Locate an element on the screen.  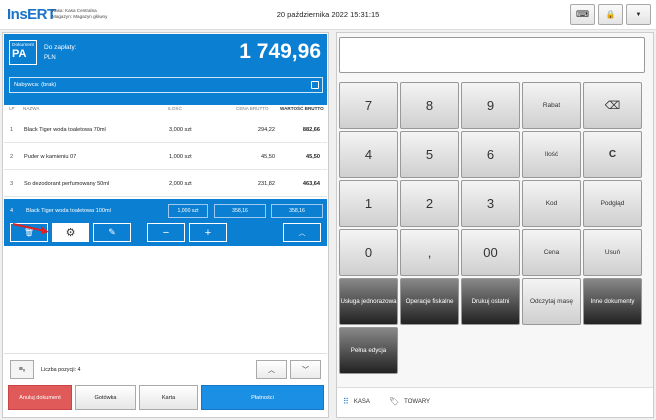
menu-button: ▼ is located at coordinates (638, 14).